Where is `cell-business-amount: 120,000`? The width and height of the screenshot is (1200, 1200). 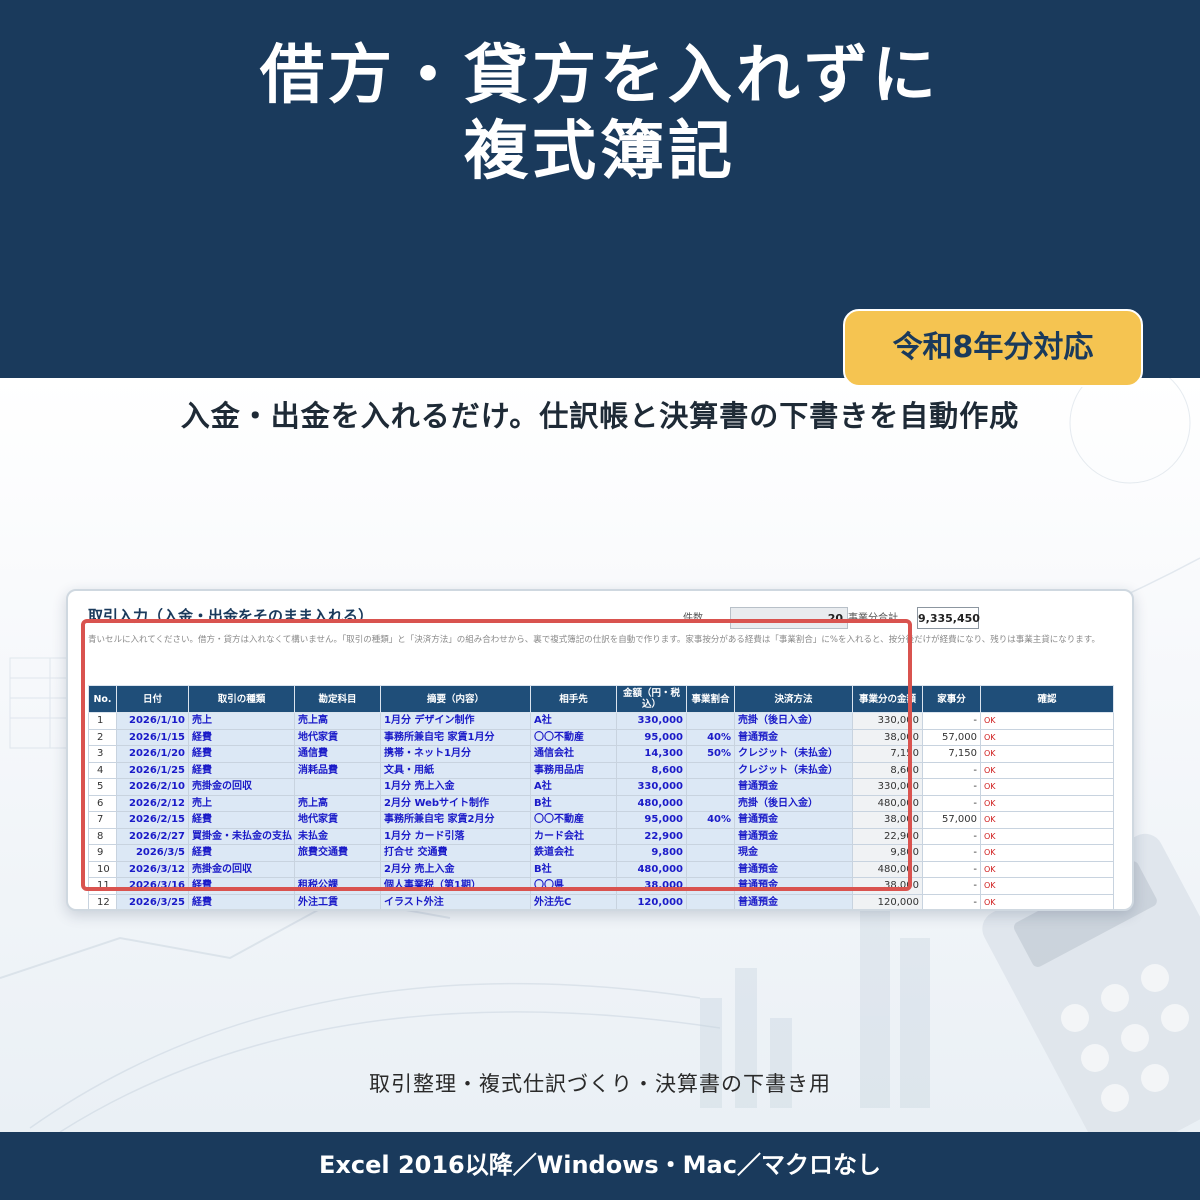
cell-business-amount: 120,000 is located at coordinates (887, 901).